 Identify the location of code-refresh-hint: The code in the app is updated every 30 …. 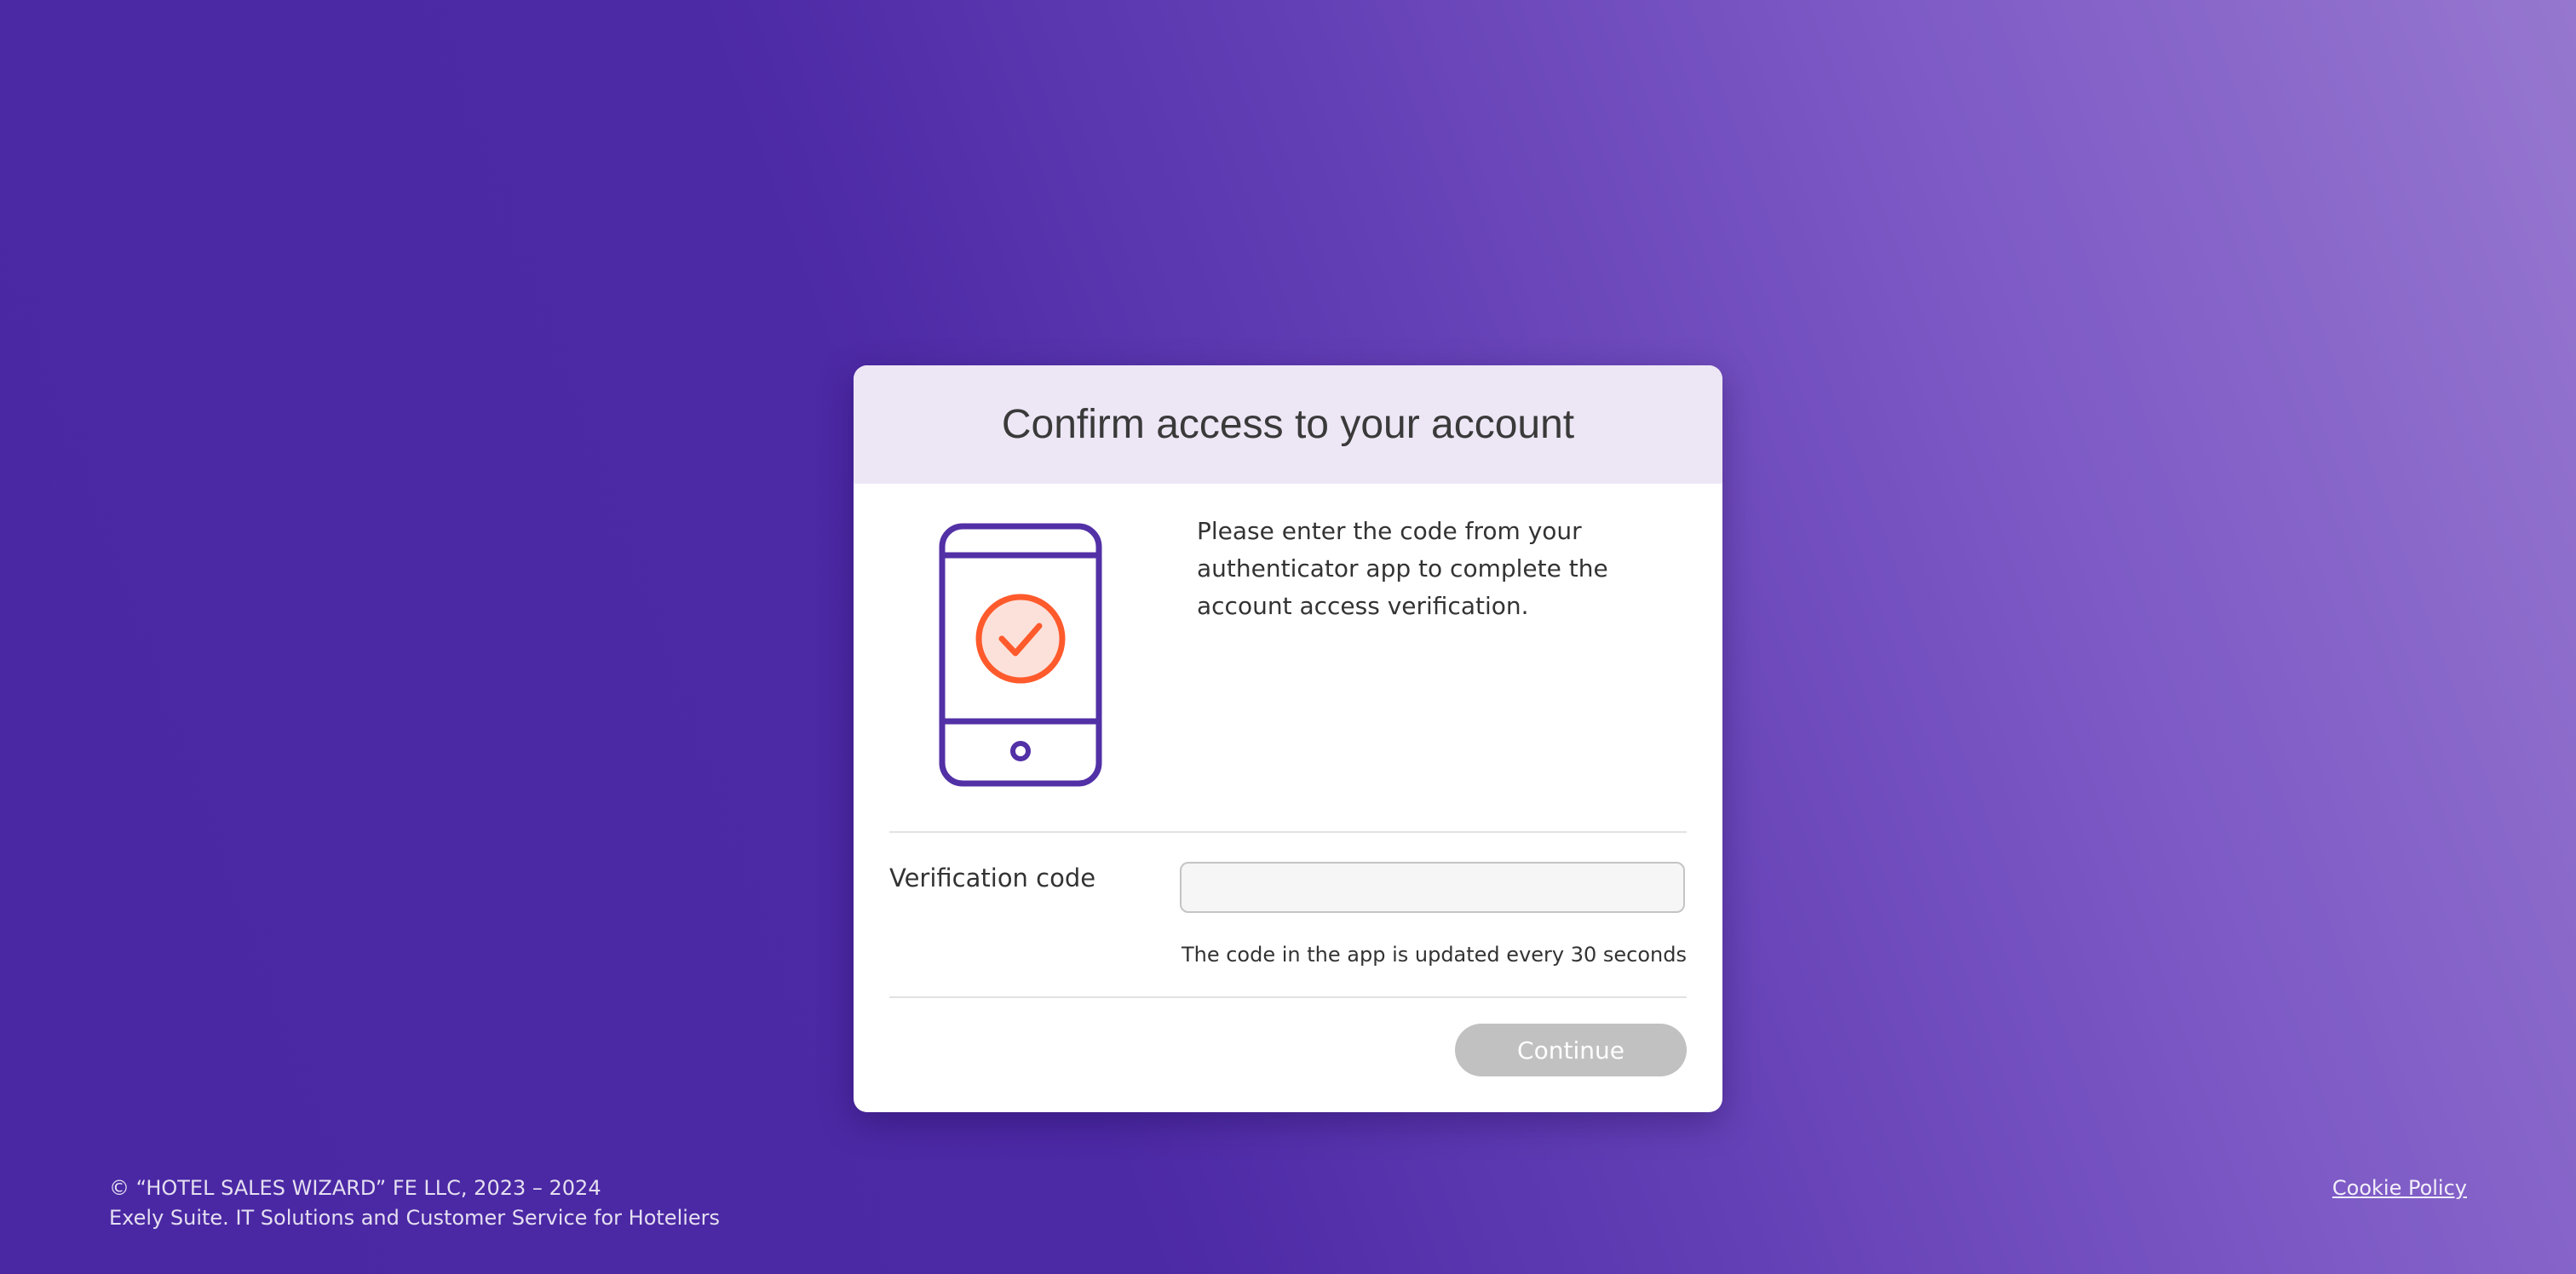
(1434, 955).